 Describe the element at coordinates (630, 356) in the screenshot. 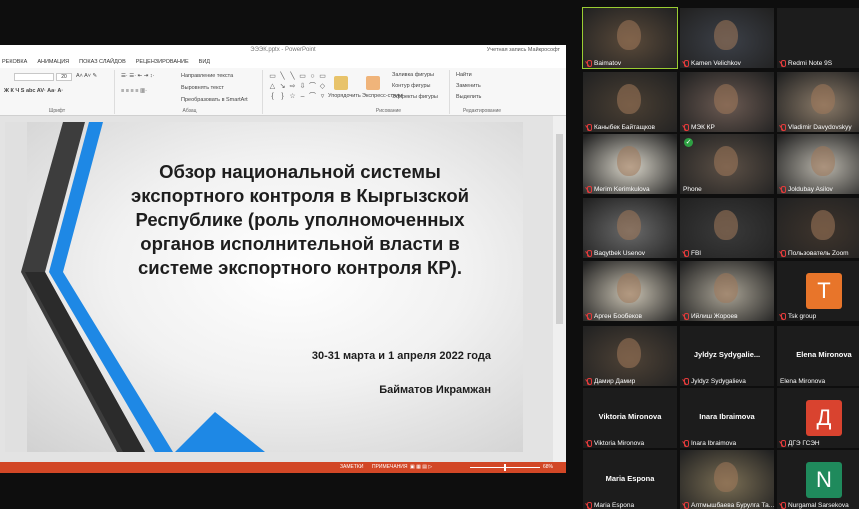

I see `participant-tile: Дамир Дамир` at that location.